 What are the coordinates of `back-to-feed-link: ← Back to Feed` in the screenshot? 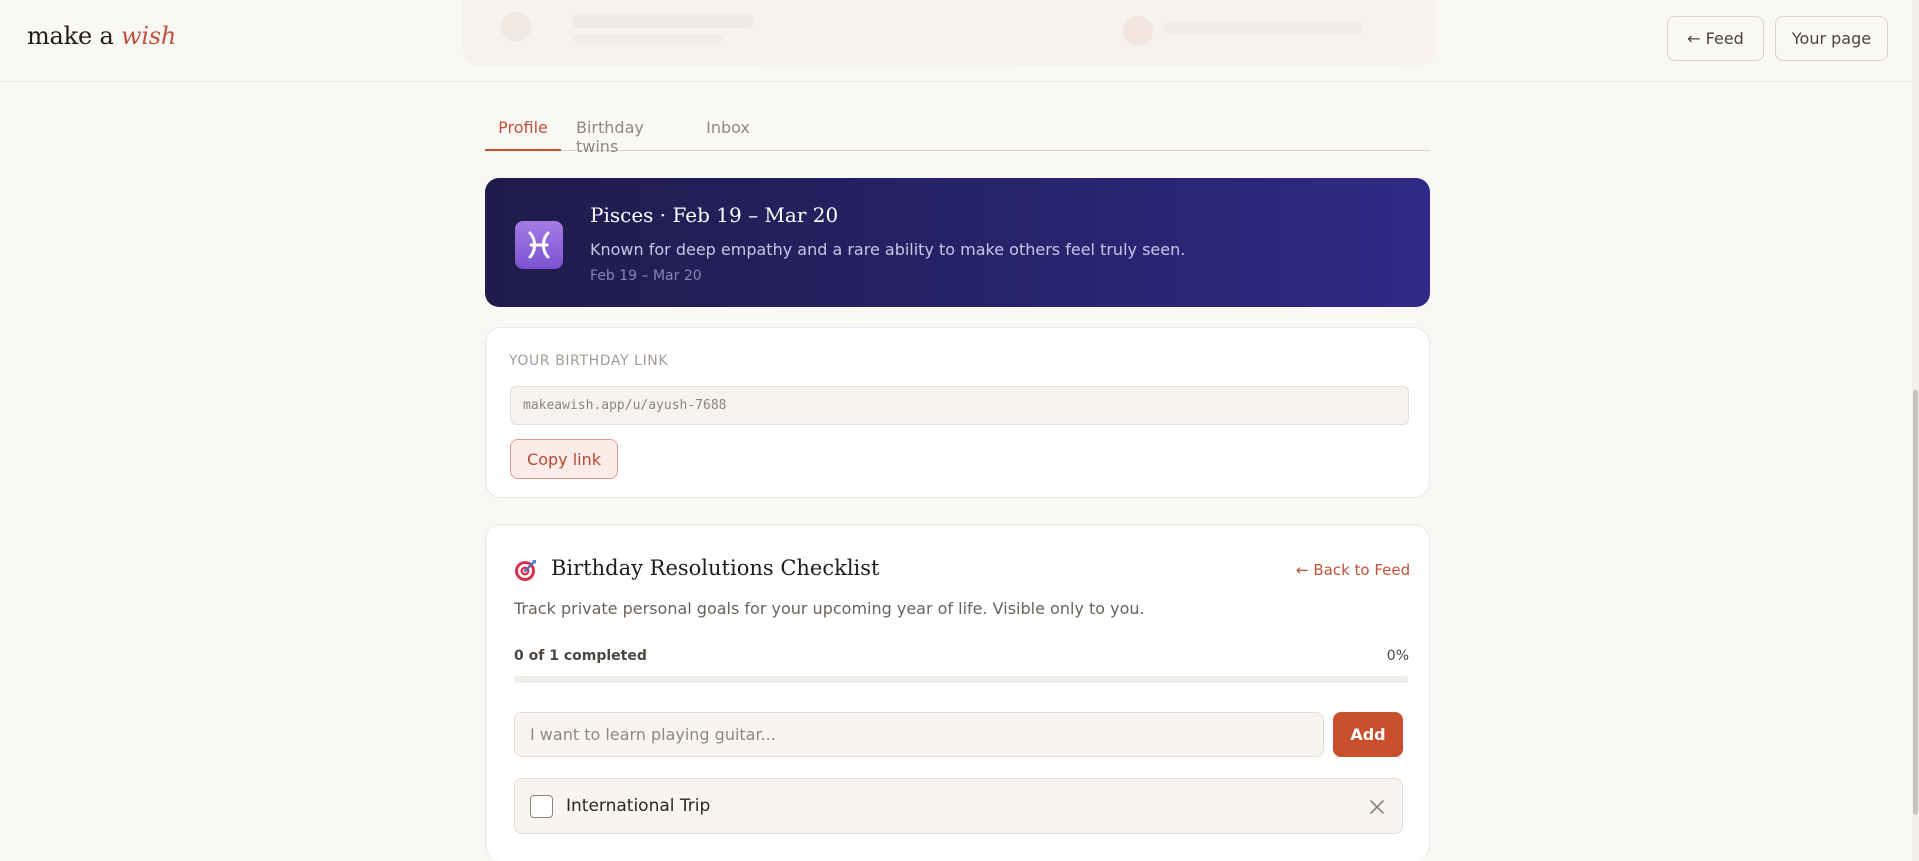 It's located at (1353, 570).